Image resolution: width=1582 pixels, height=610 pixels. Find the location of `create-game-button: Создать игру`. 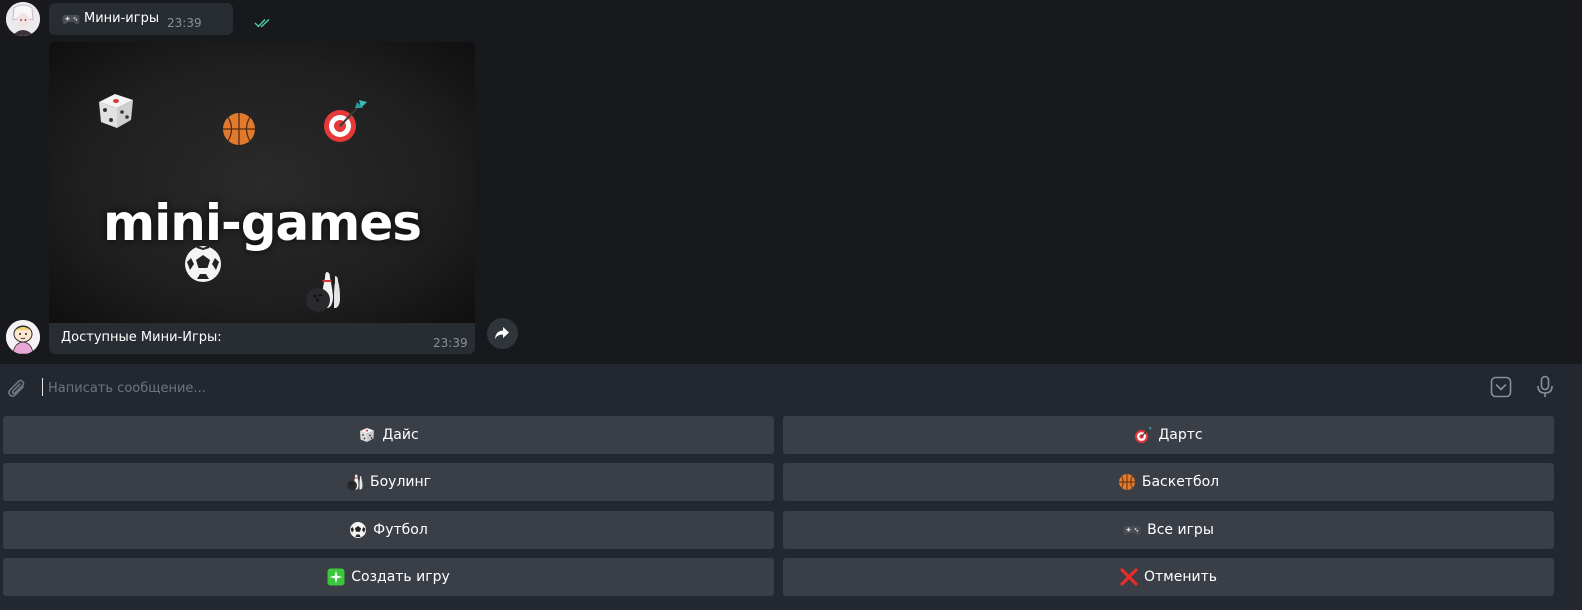

create-game-button: Создать игру is located at coordinates (388, 577).